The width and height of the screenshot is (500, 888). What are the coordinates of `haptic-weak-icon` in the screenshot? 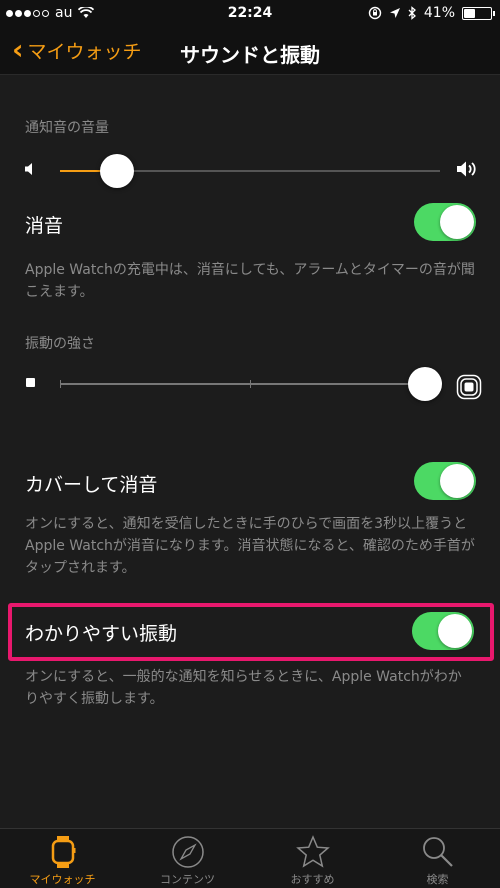 It's located at (30, 382).